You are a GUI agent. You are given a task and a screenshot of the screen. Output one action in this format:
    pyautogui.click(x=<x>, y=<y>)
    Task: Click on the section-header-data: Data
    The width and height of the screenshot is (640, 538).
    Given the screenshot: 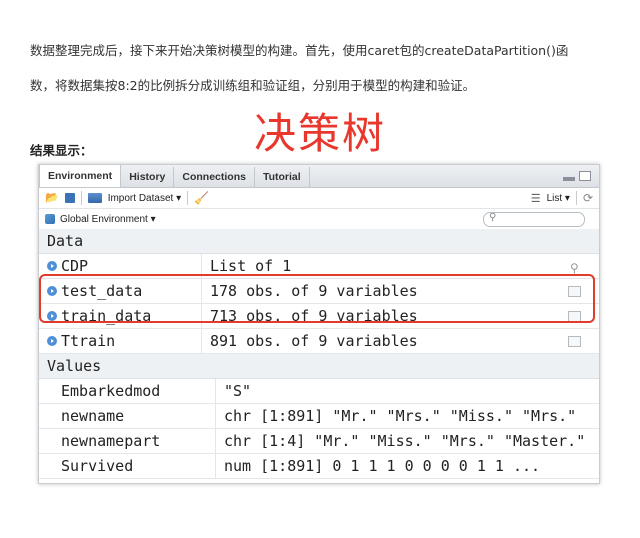 What is the action you would take?
    pyautogui.click(x=319, y=241)
    